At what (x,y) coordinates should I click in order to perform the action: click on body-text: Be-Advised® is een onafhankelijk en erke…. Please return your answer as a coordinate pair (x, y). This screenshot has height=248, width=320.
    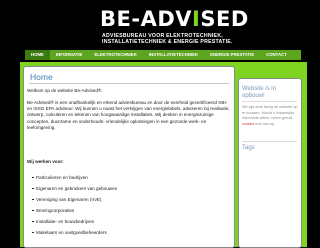
    Looking at the image, I should click on (128, 115).